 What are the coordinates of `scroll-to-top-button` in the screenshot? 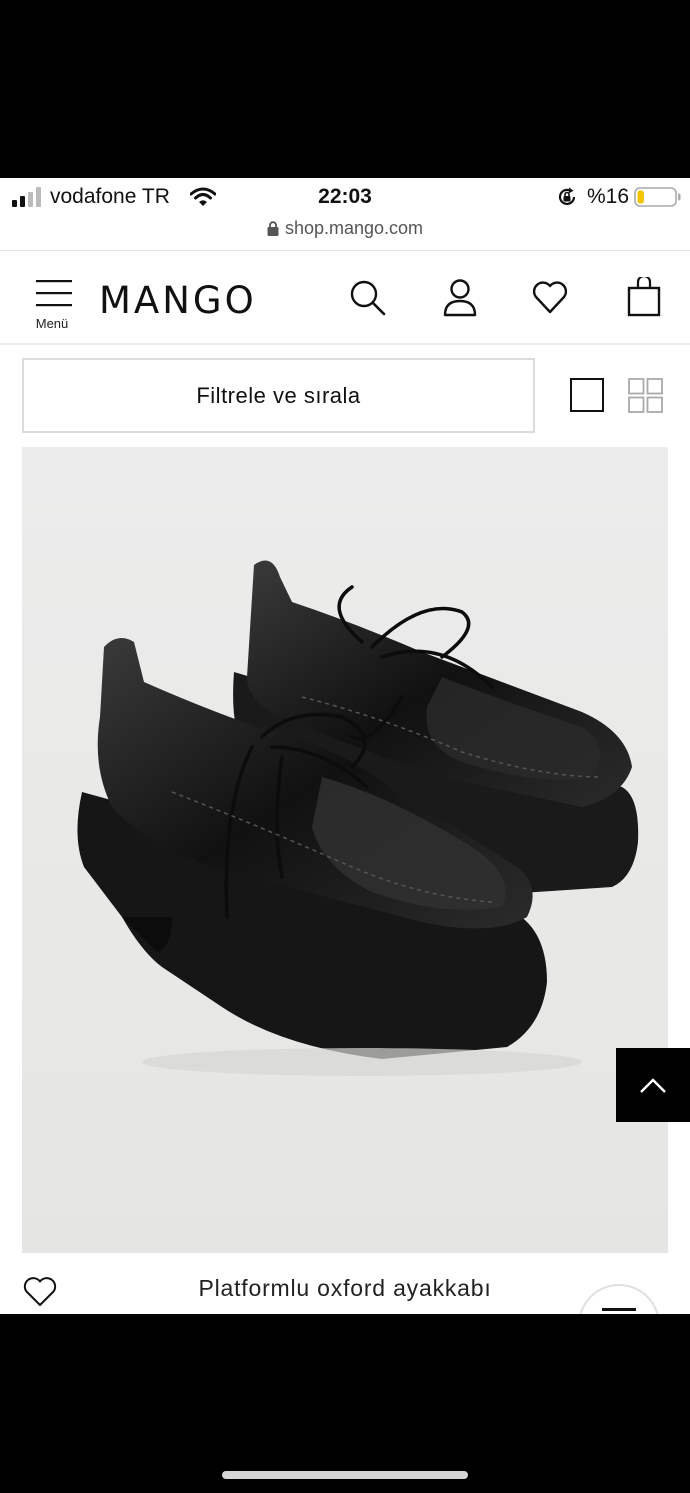 It's located at (653, 1085).